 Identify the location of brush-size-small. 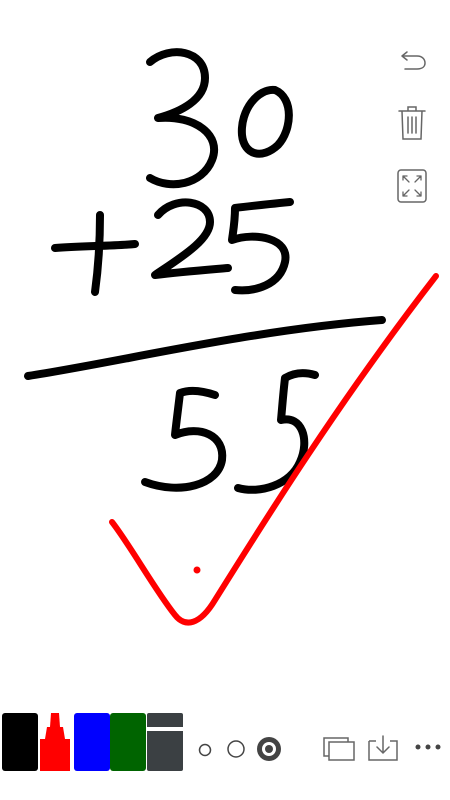
(205, 751).